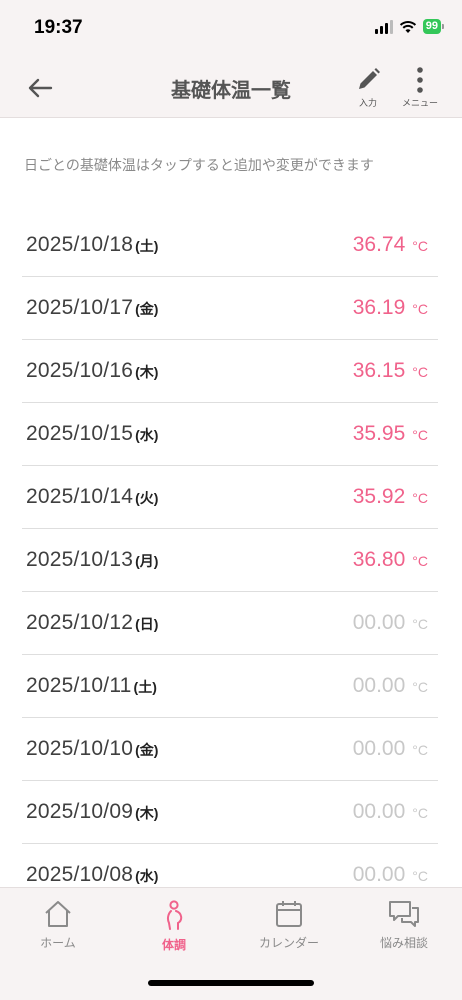 Image resolution: width=462 pixels, height=1000 pixels. What do you see at coordinates (288, 943) in the screenshot?
I see `tab-label: カレンダー` at bounding box center [288, 943].